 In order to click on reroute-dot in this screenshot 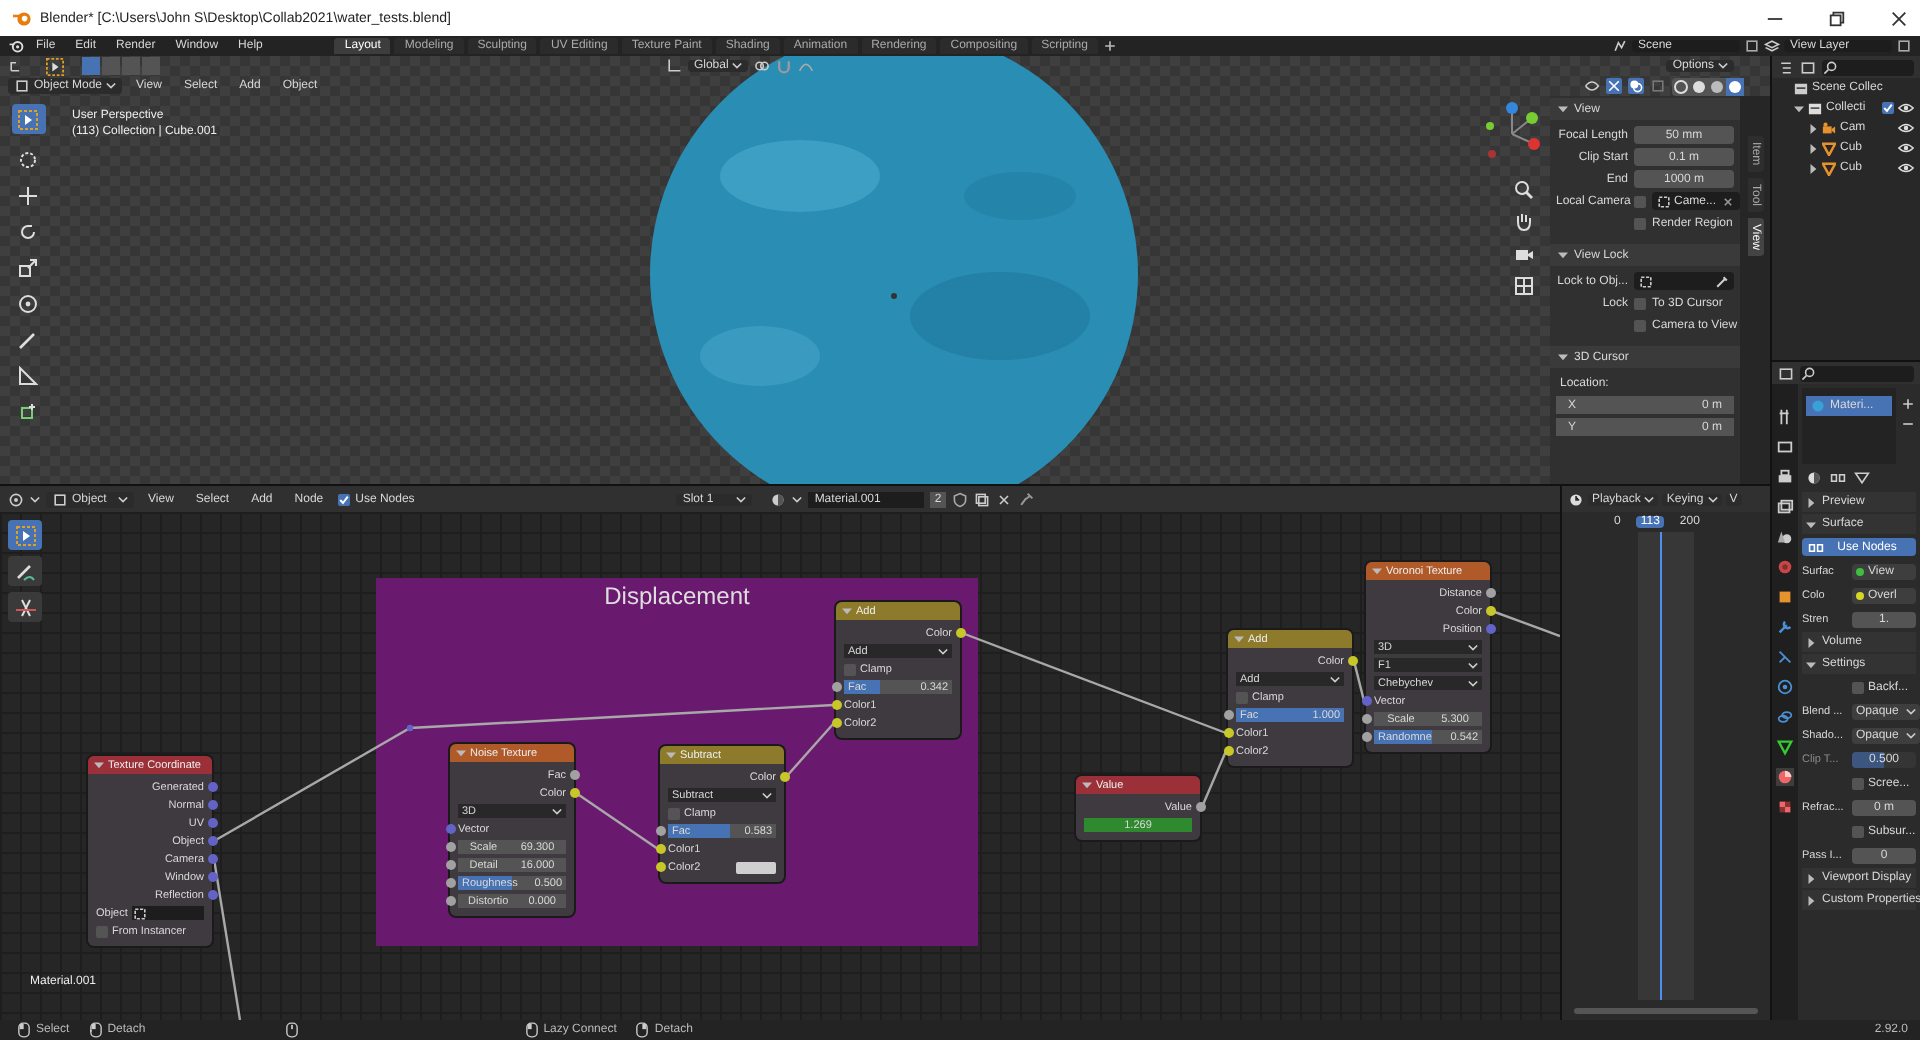, I will do `click(410, 728)`.